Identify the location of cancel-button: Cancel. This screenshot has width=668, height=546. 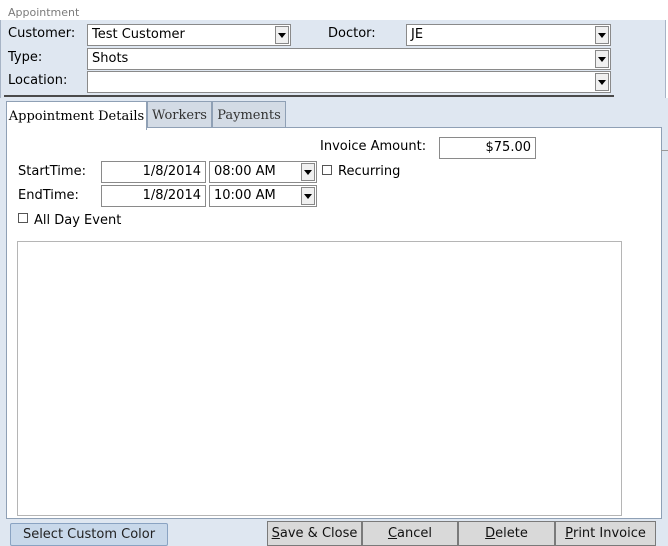
(410, 533).